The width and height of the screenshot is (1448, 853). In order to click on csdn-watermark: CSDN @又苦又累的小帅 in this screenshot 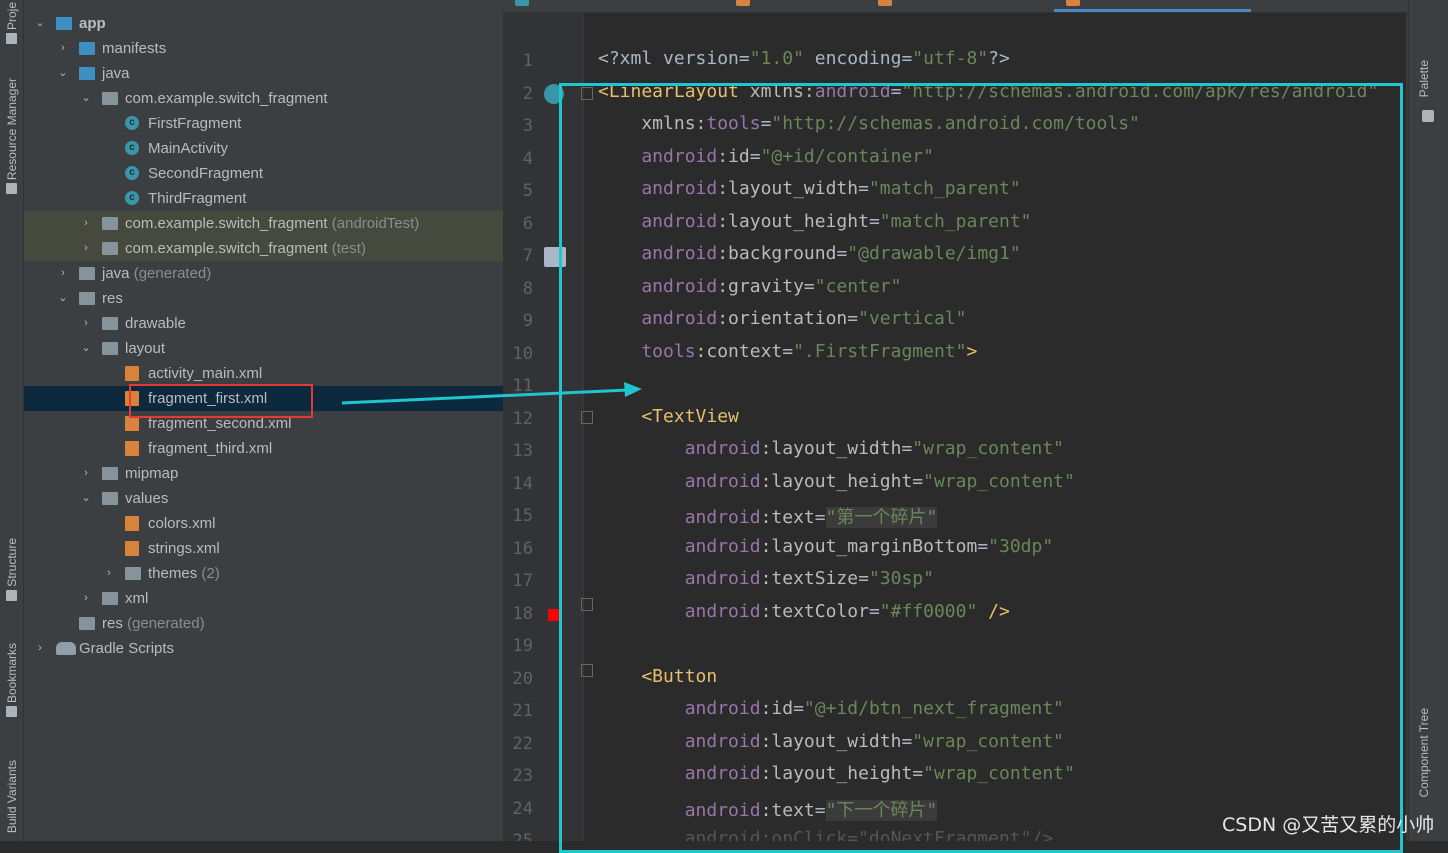, I will do `click(1328, 825)`.